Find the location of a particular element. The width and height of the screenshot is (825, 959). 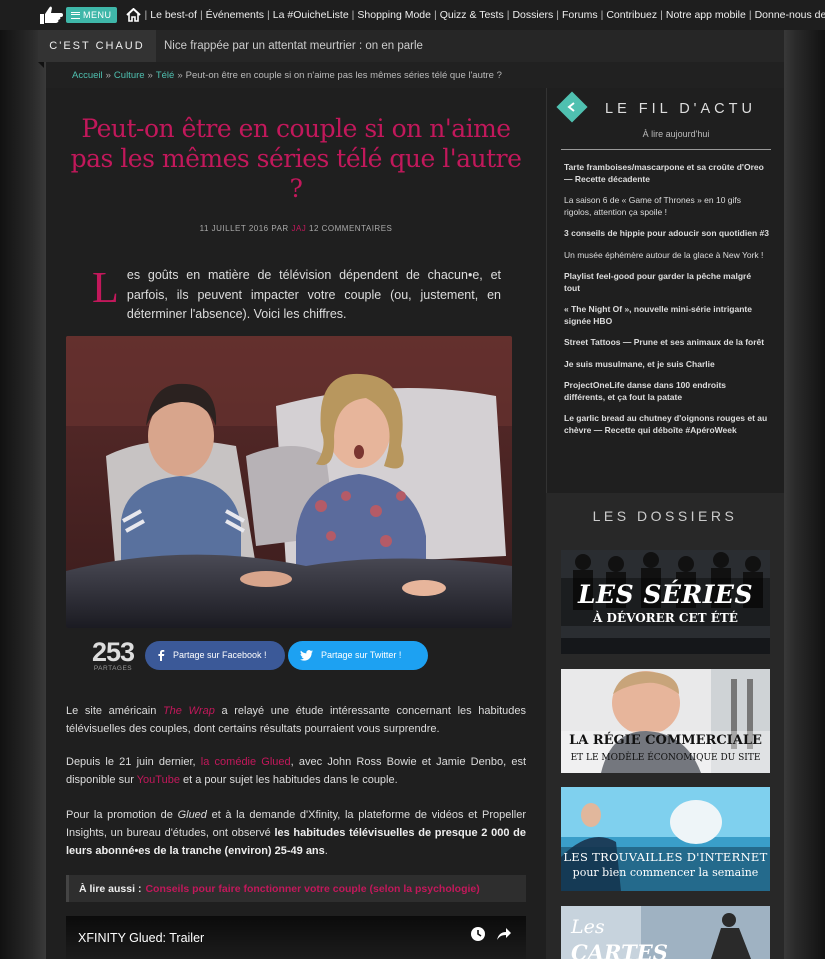

hot-label: C'EST CHAUD is located at coordinates (97, 49).